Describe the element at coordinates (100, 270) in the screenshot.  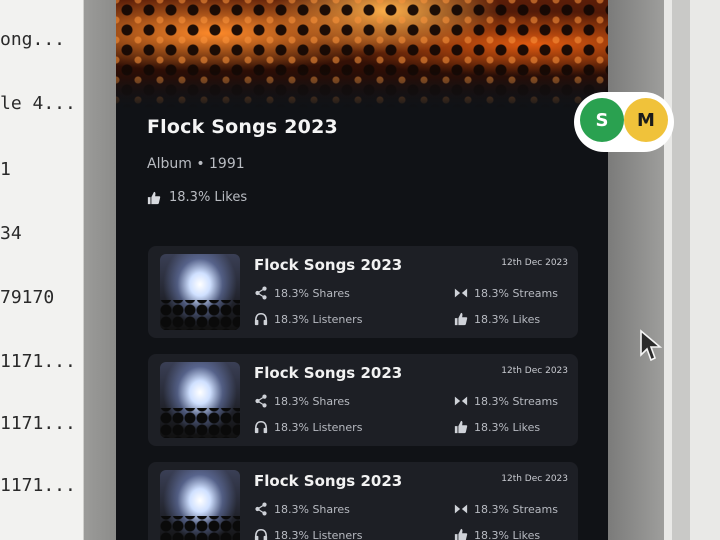
I see `window-gutter-left` at that location.